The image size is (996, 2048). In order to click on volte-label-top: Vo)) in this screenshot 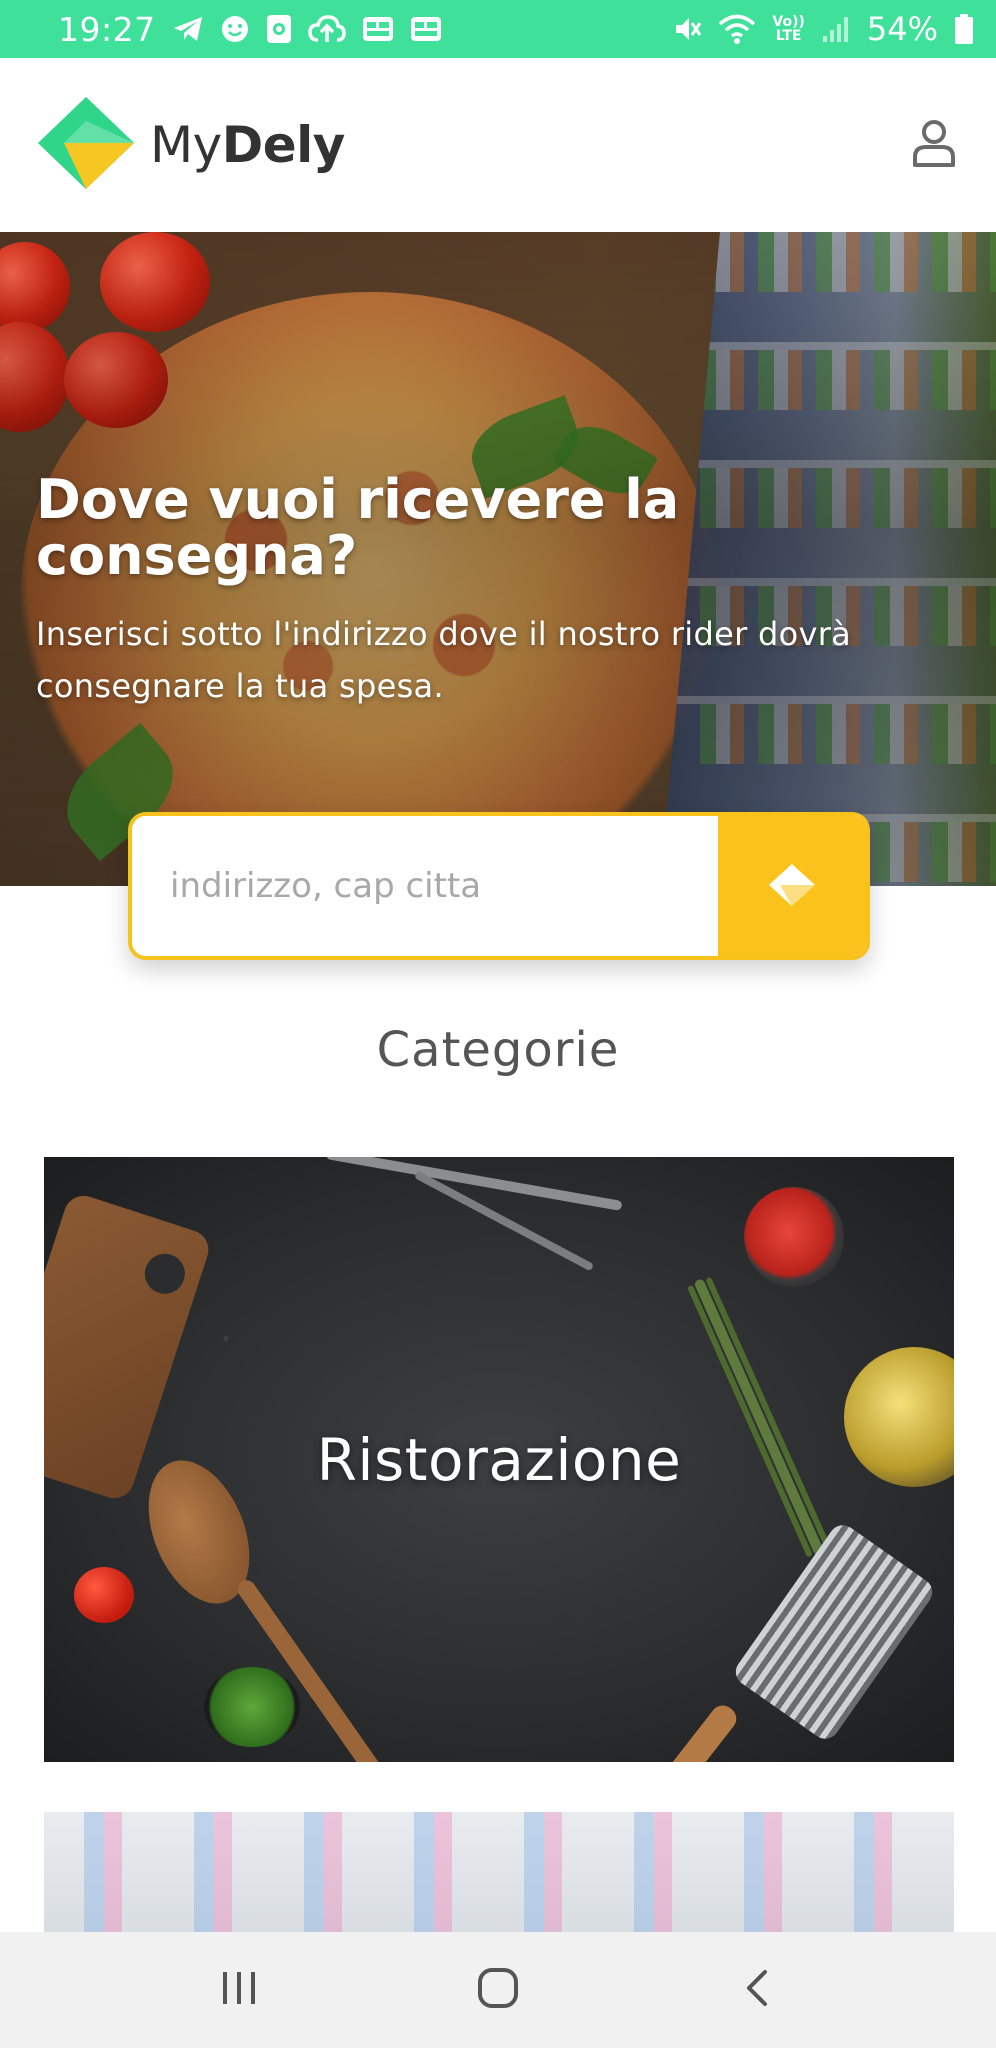, I will do `click(788, 22)`.